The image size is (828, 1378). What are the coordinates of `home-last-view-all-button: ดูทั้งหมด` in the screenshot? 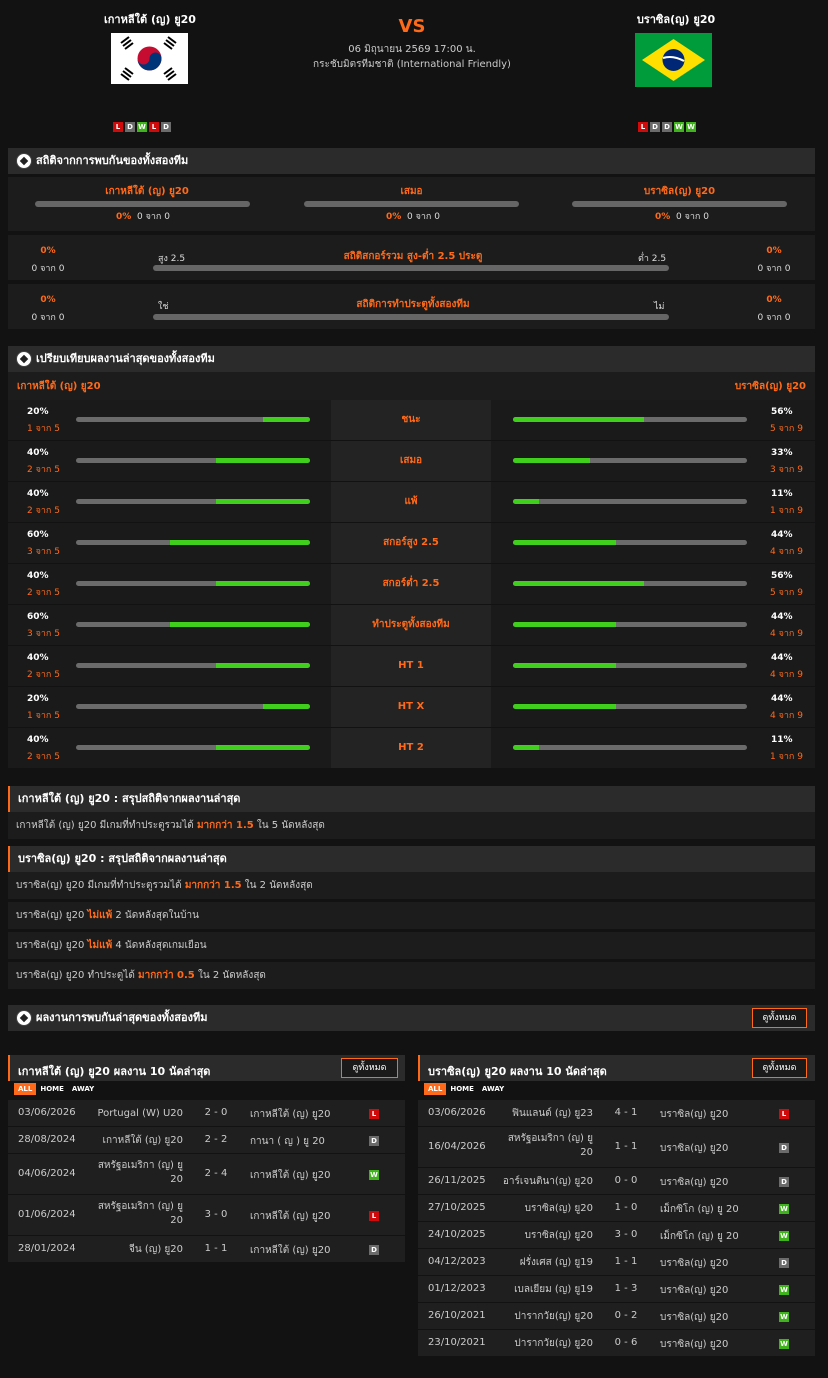 It's located at (369, 1068).